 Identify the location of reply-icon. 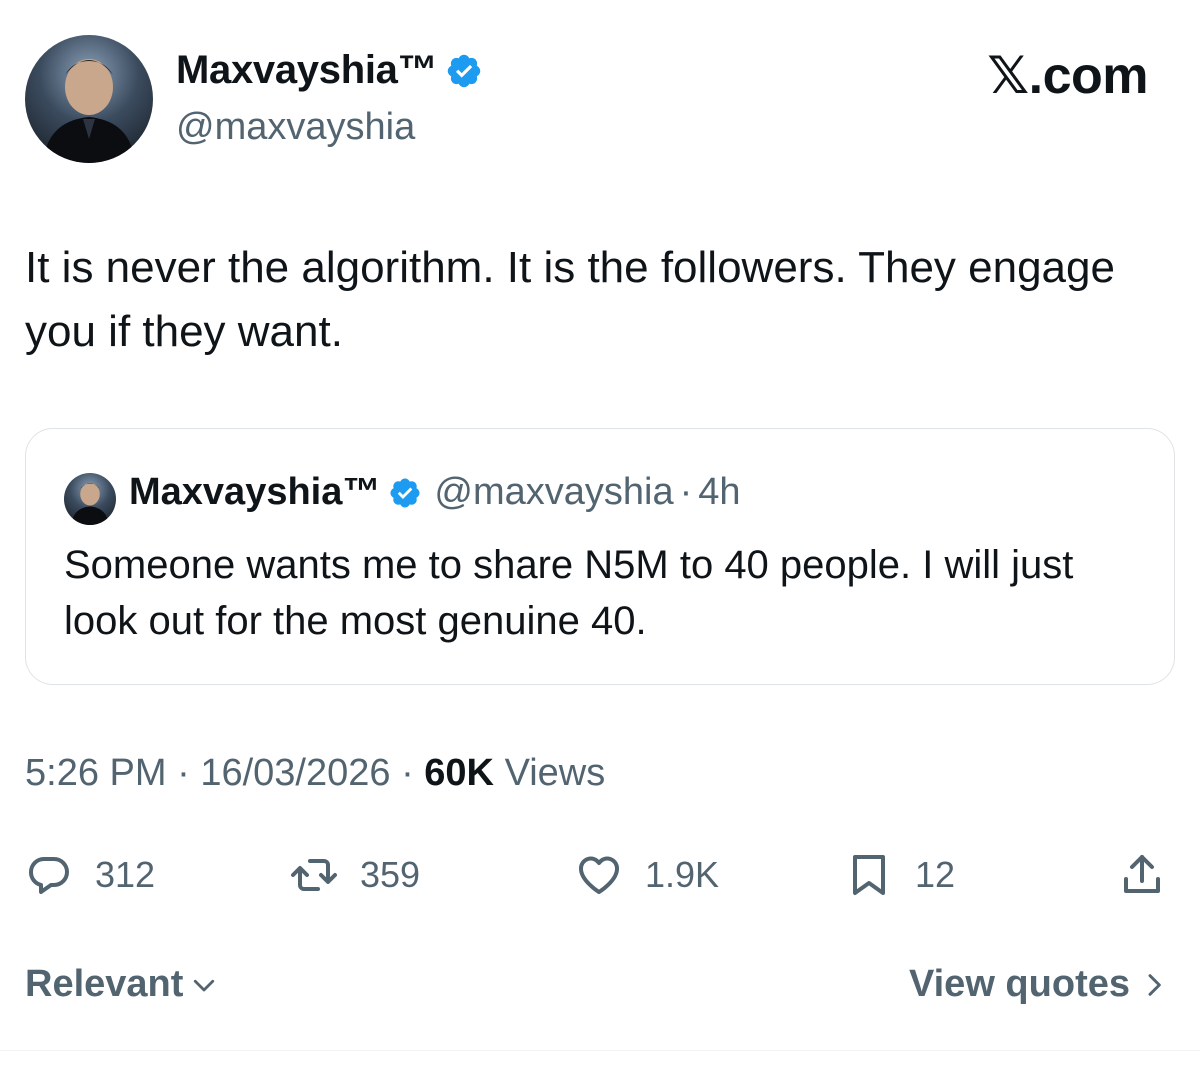
(49, 875).